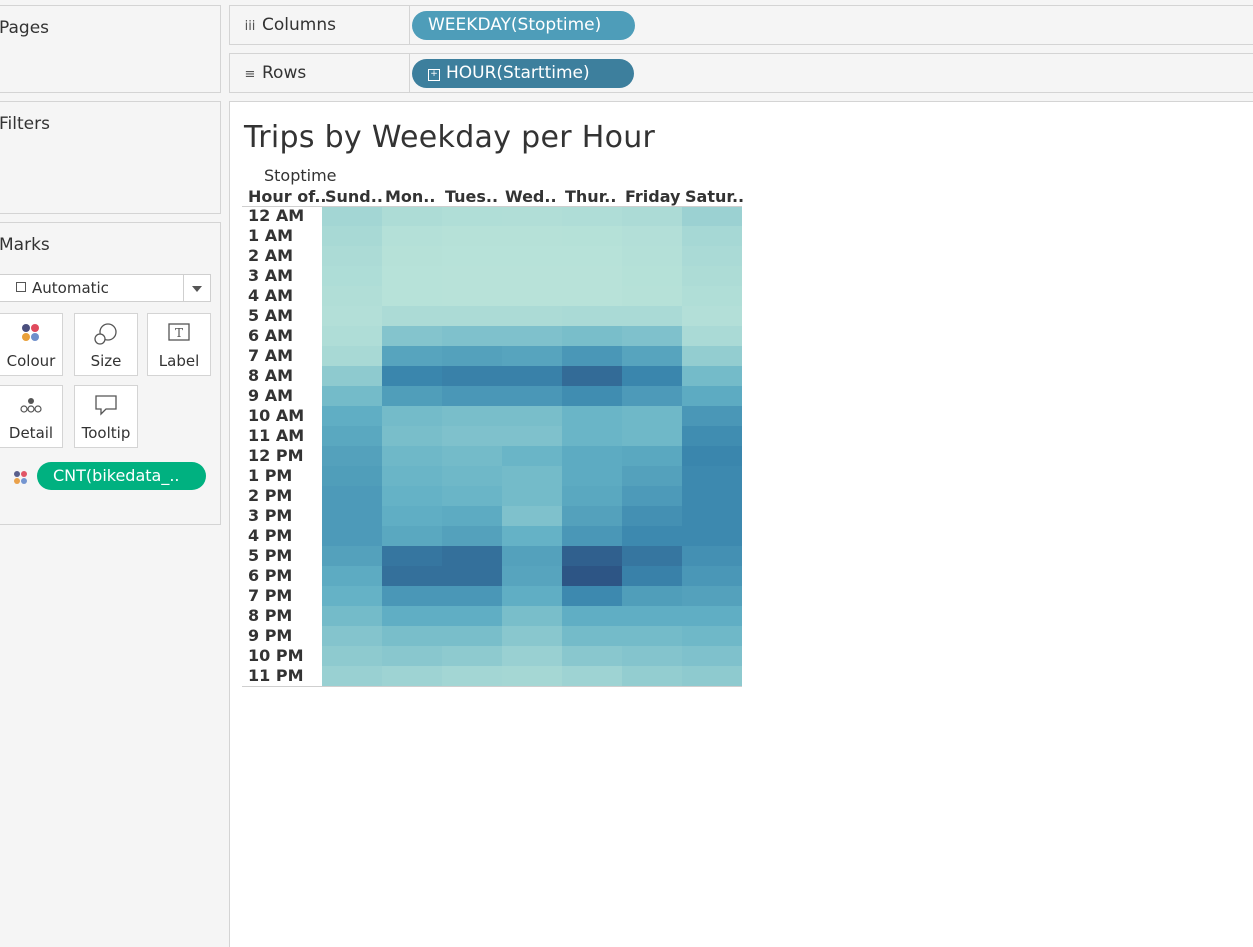 Image resolution: width=1253 pixels, height=947 pixels. I want to click on row-header: 6 AM, so click(270, 336).